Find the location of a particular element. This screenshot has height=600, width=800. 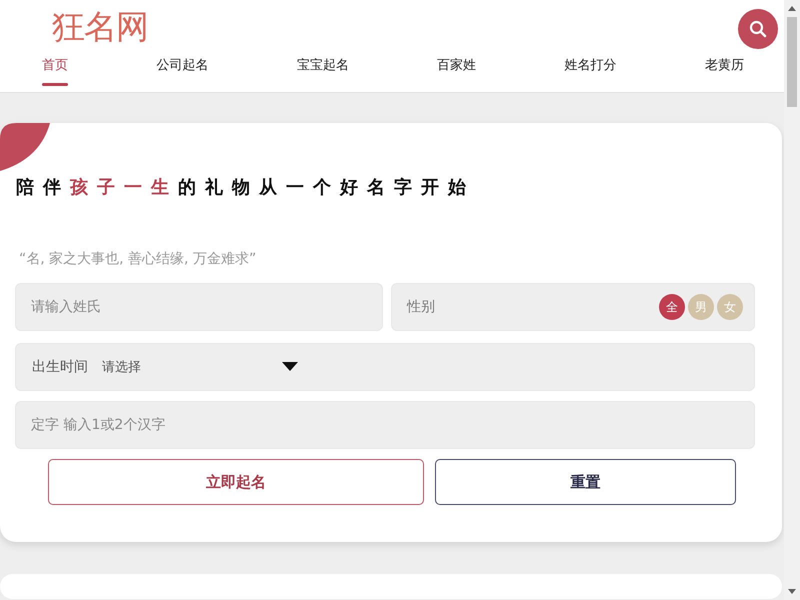

gender-option: 全 is located at coordinates (672, 307).